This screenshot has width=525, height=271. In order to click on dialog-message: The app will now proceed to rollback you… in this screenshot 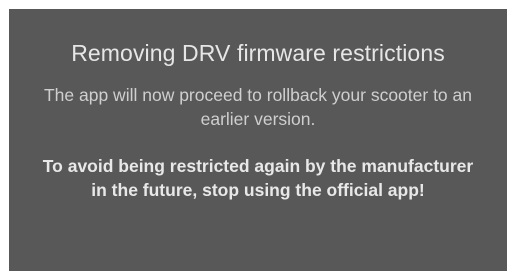, I will do `click(257, 107)`.